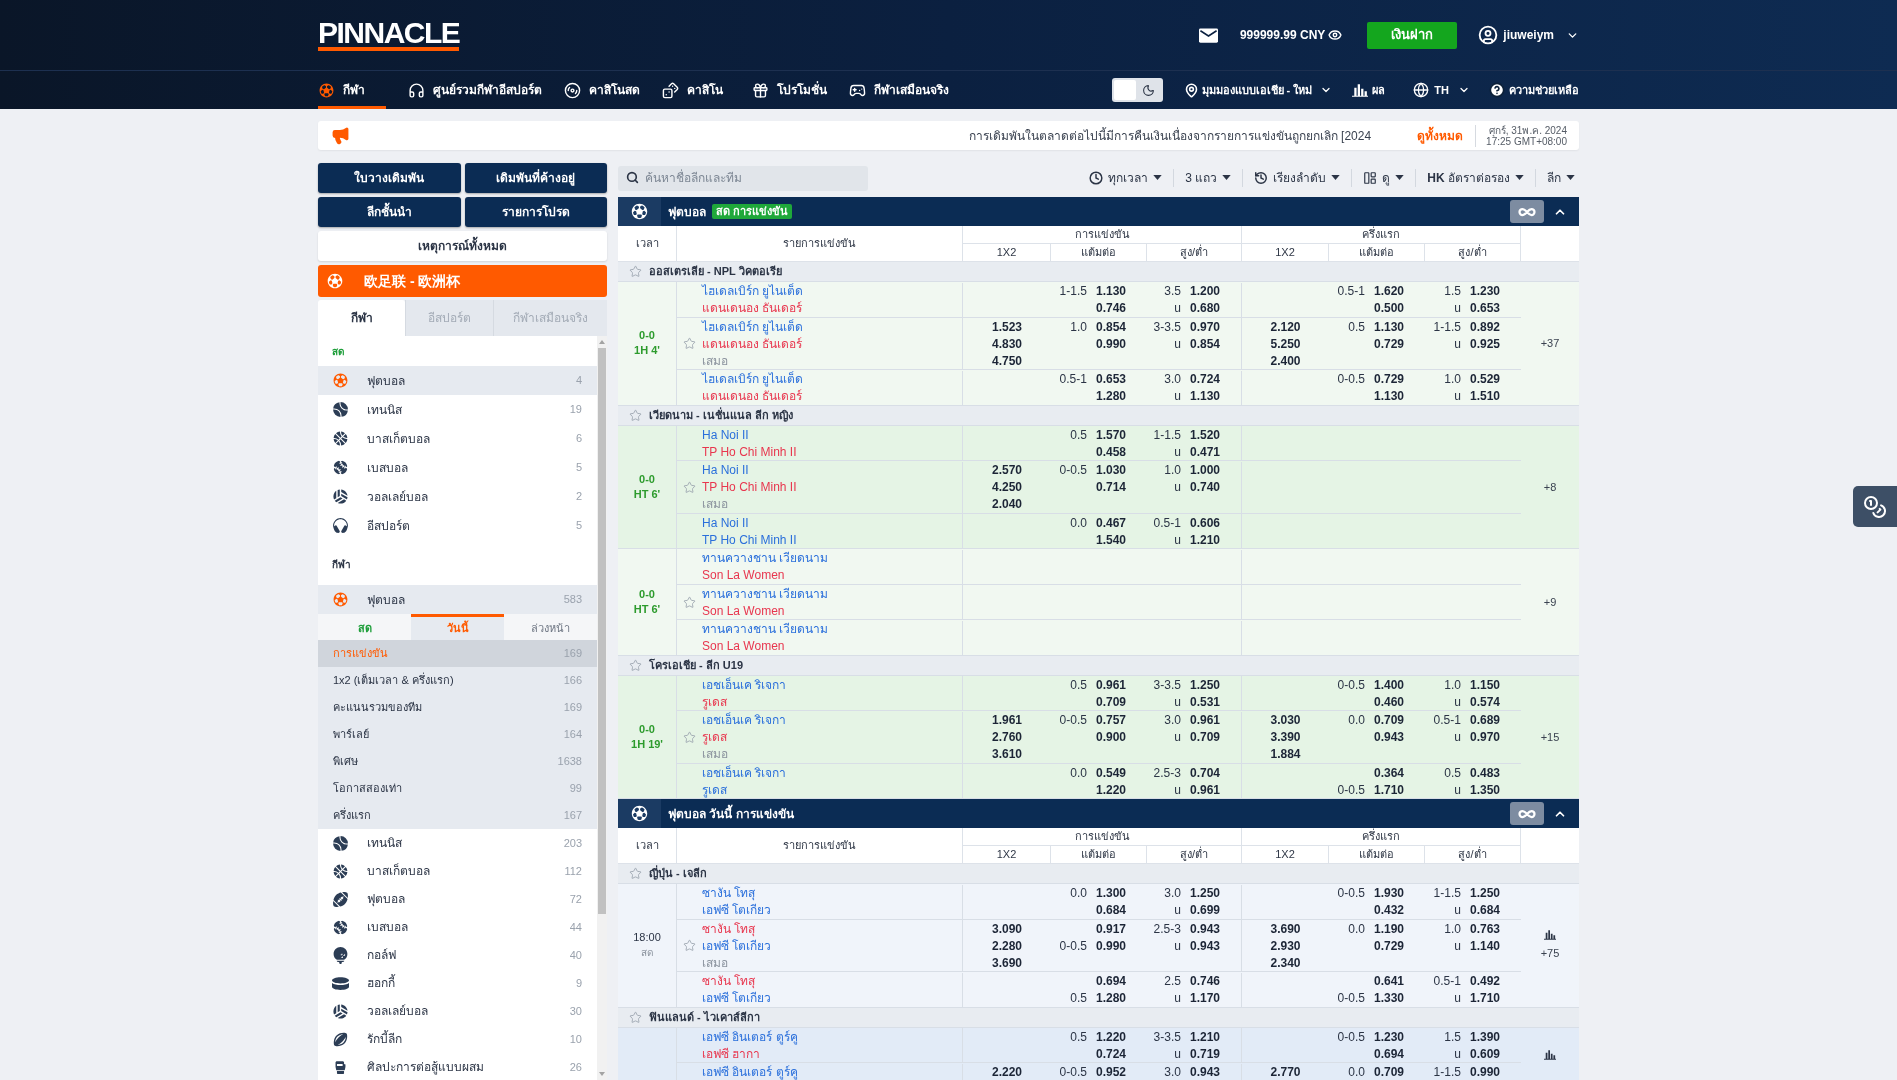 This screenshot has height=1080, width=1897. What do you see at coordinates (475, 90) in the screenshot?
I see `nav-tab: ศูนย์รวมกีฬาอีสปอร์ต` at bounding box center [475, 90].